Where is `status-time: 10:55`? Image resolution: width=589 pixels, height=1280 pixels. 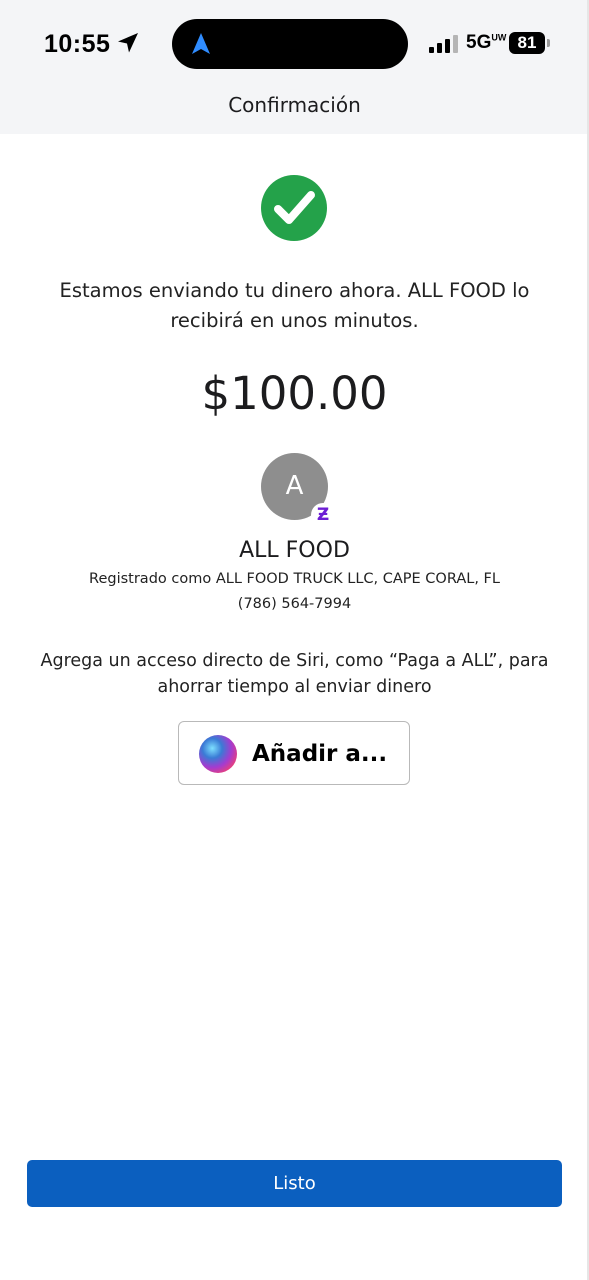
status-time: 10:55 is located at coordinates (77, 44).